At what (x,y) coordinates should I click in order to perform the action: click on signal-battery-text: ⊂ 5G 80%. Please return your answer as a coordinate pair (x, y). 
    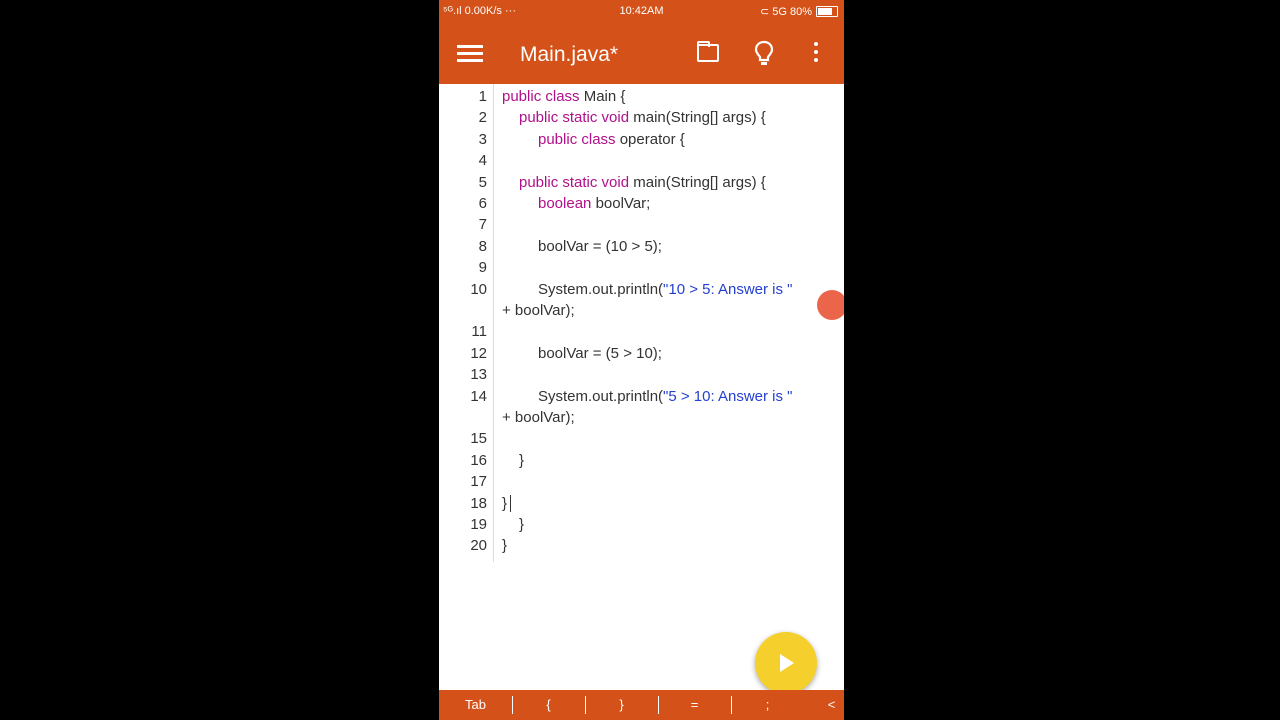
    Looking at the image, I should click on (785, 12).